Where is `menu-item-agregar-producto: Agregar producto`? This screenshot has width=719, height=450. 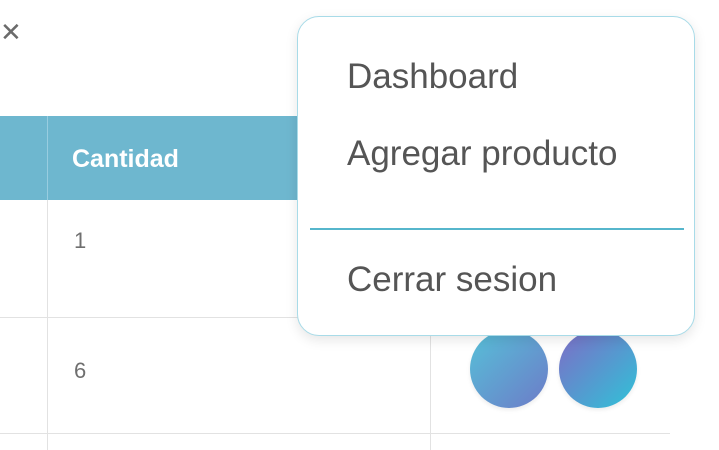
menu-item-agregar-producto: Agregar producto is located at coordinates (482, 154).